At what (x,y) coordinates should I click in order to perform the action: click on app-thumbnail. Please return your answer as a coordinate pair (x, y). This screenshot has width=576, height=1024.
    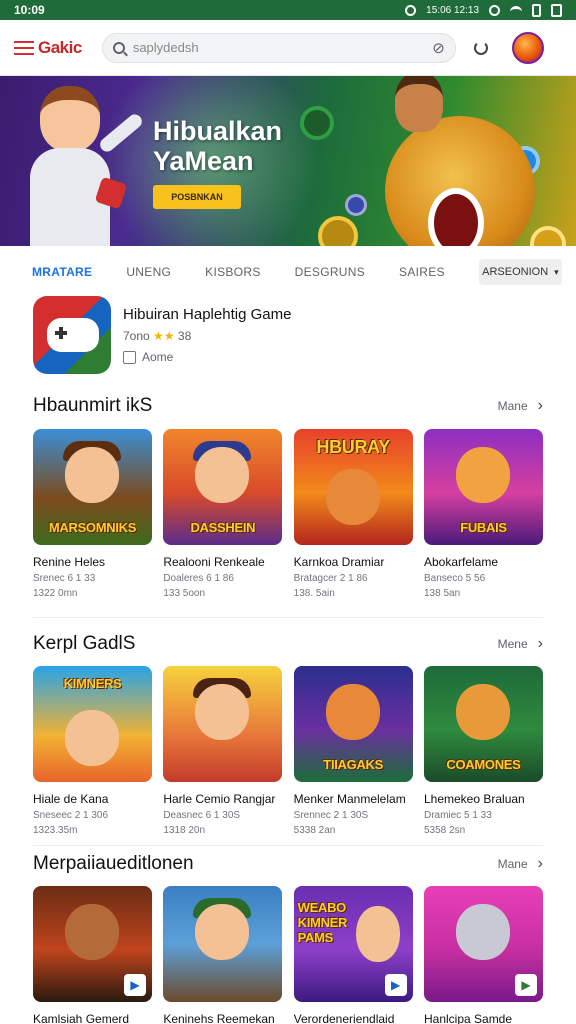
    Looking at the image, I should click on (223, 944).